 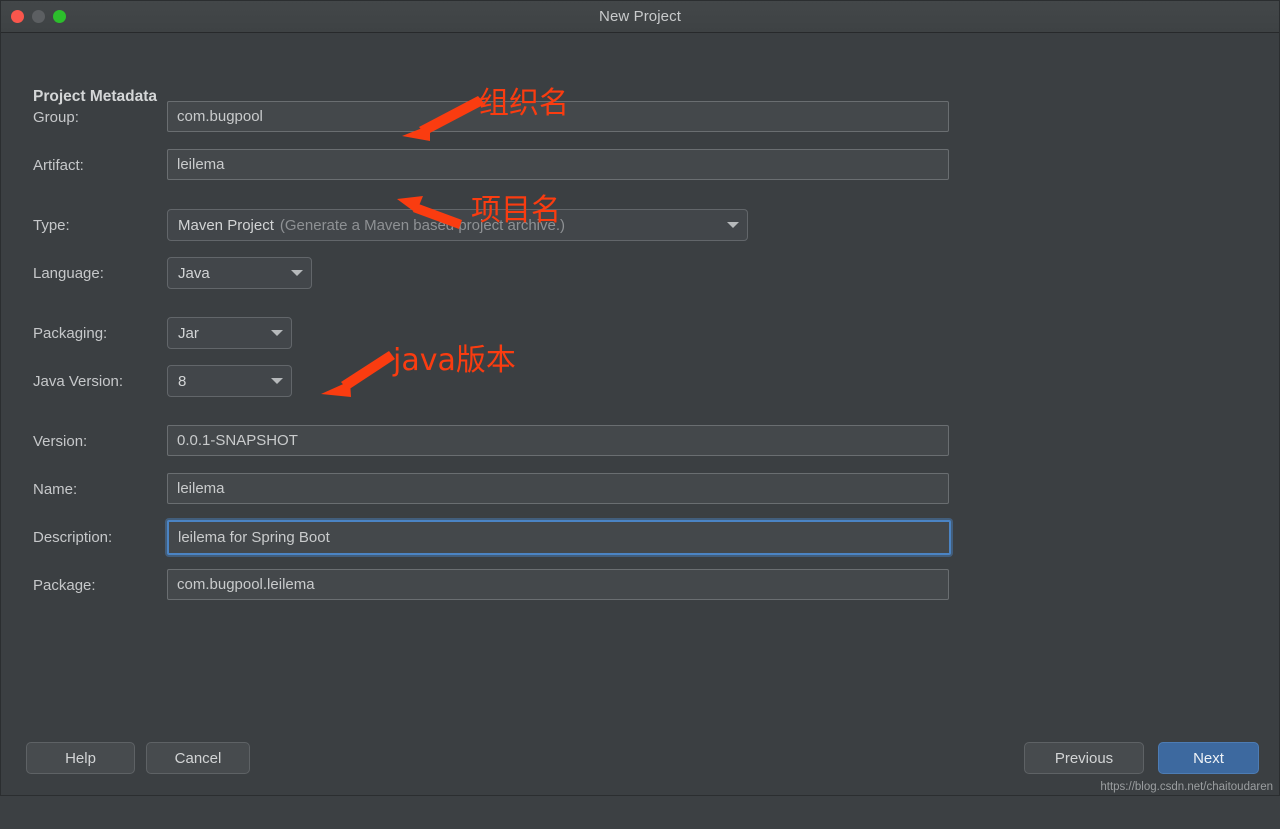 I want to click on window-controls, so click(x=33, y=16).